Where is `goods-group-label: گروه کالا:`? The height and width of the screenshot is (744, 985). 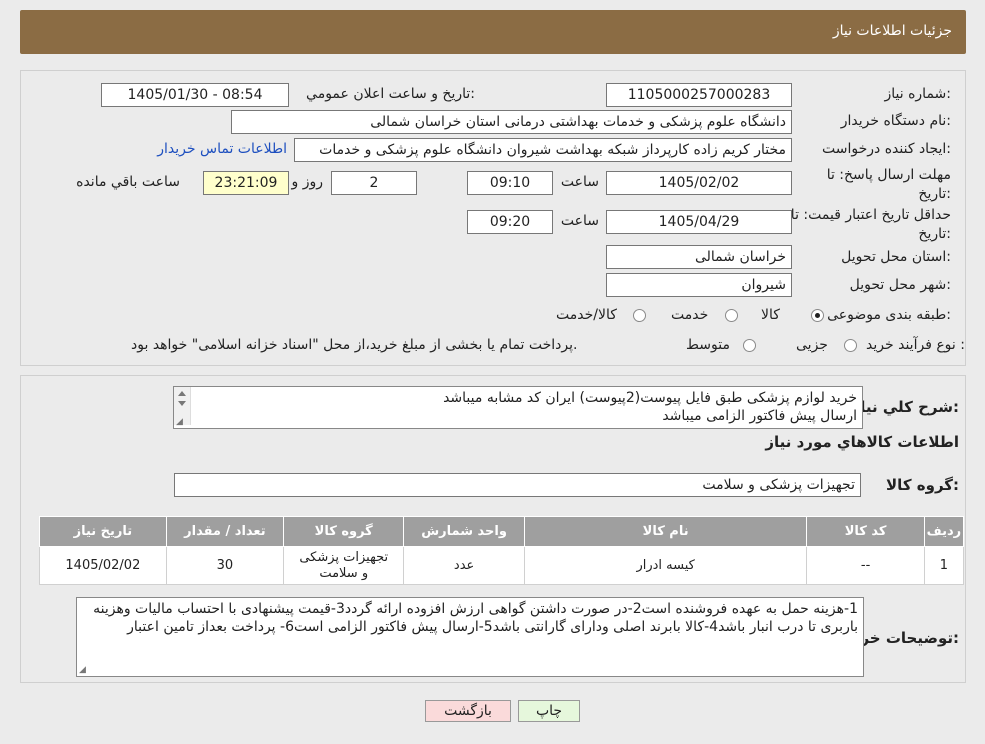 goods-group-label: گروه کالا: is located at coordinates (922, 485).